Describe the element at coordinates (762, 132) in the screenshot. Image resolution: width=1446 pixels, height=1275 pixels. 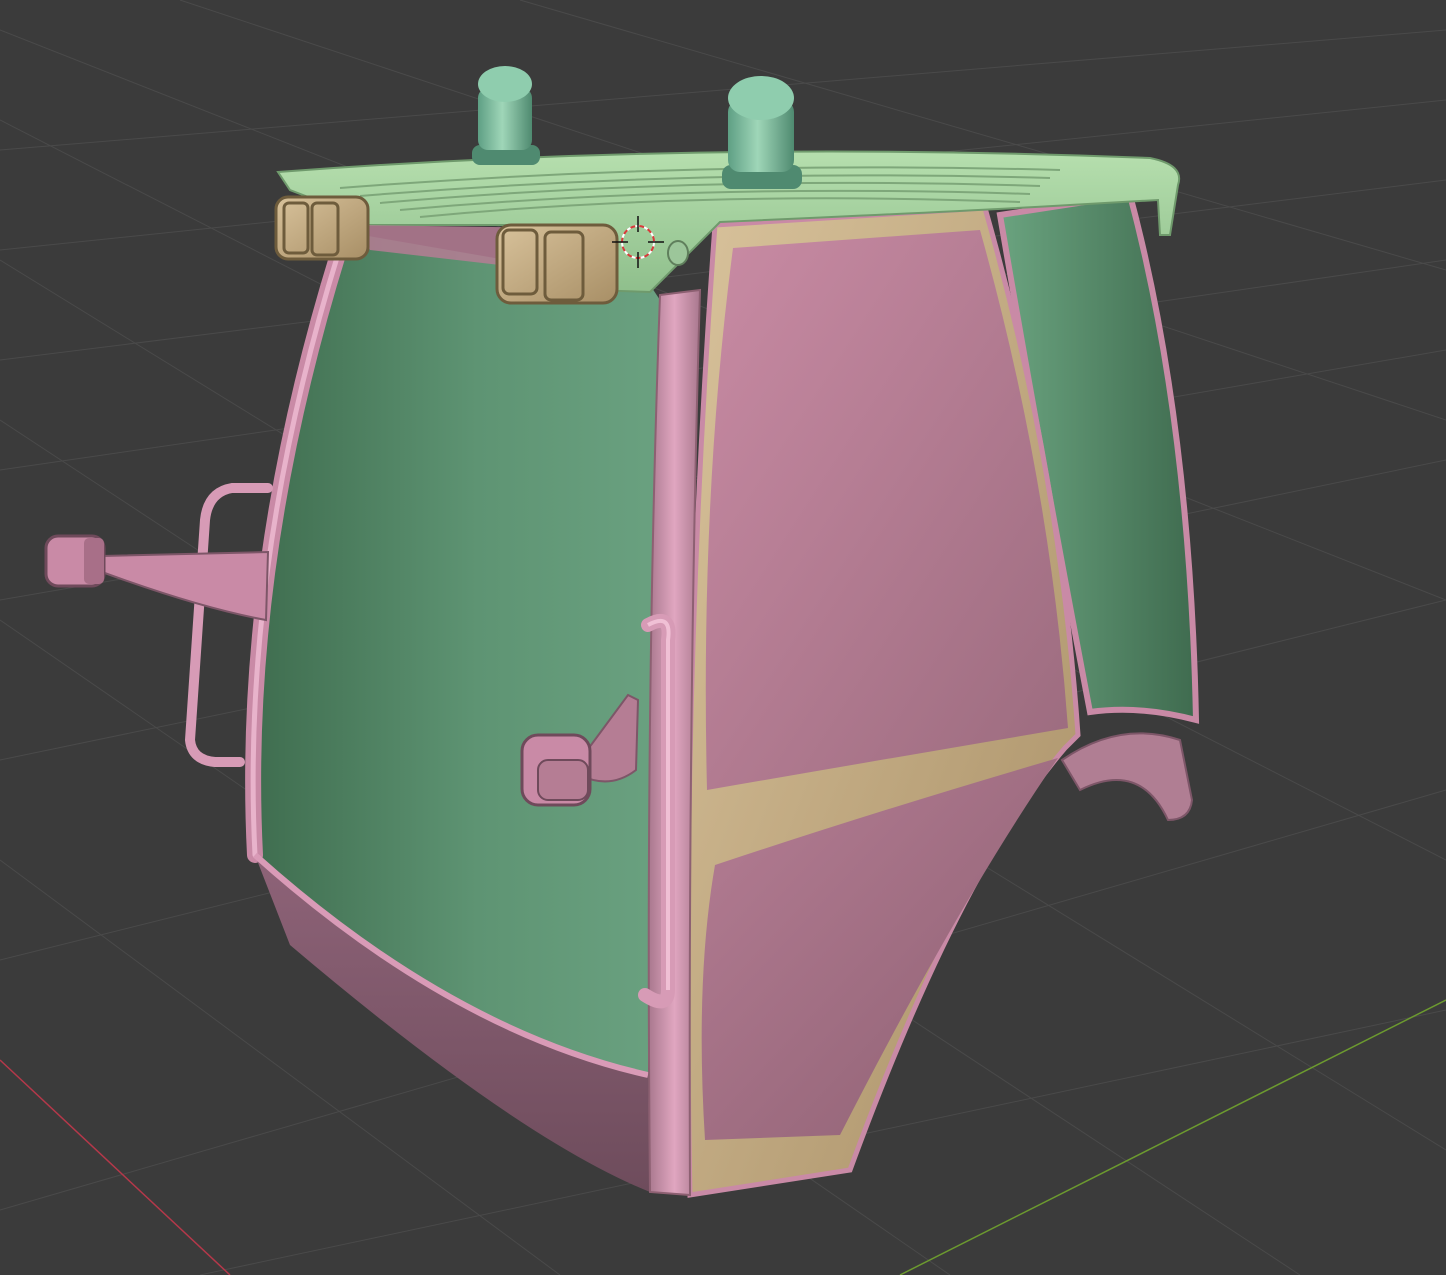
I see `beacon-right` at that location.